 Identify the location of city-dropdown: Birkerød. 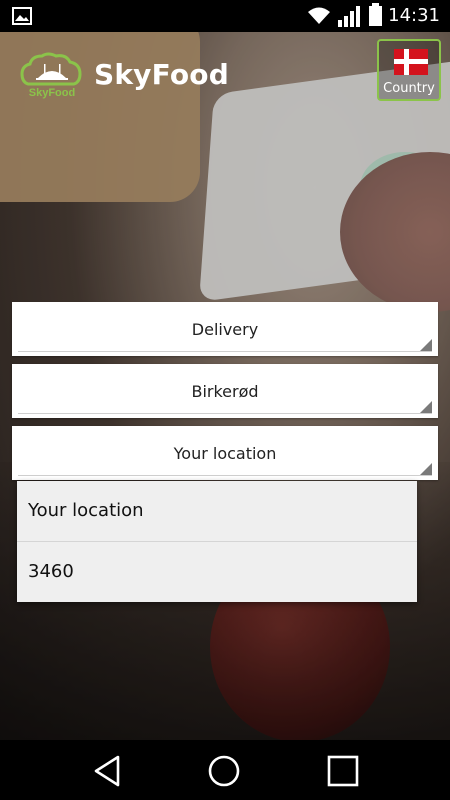
(225, 391).